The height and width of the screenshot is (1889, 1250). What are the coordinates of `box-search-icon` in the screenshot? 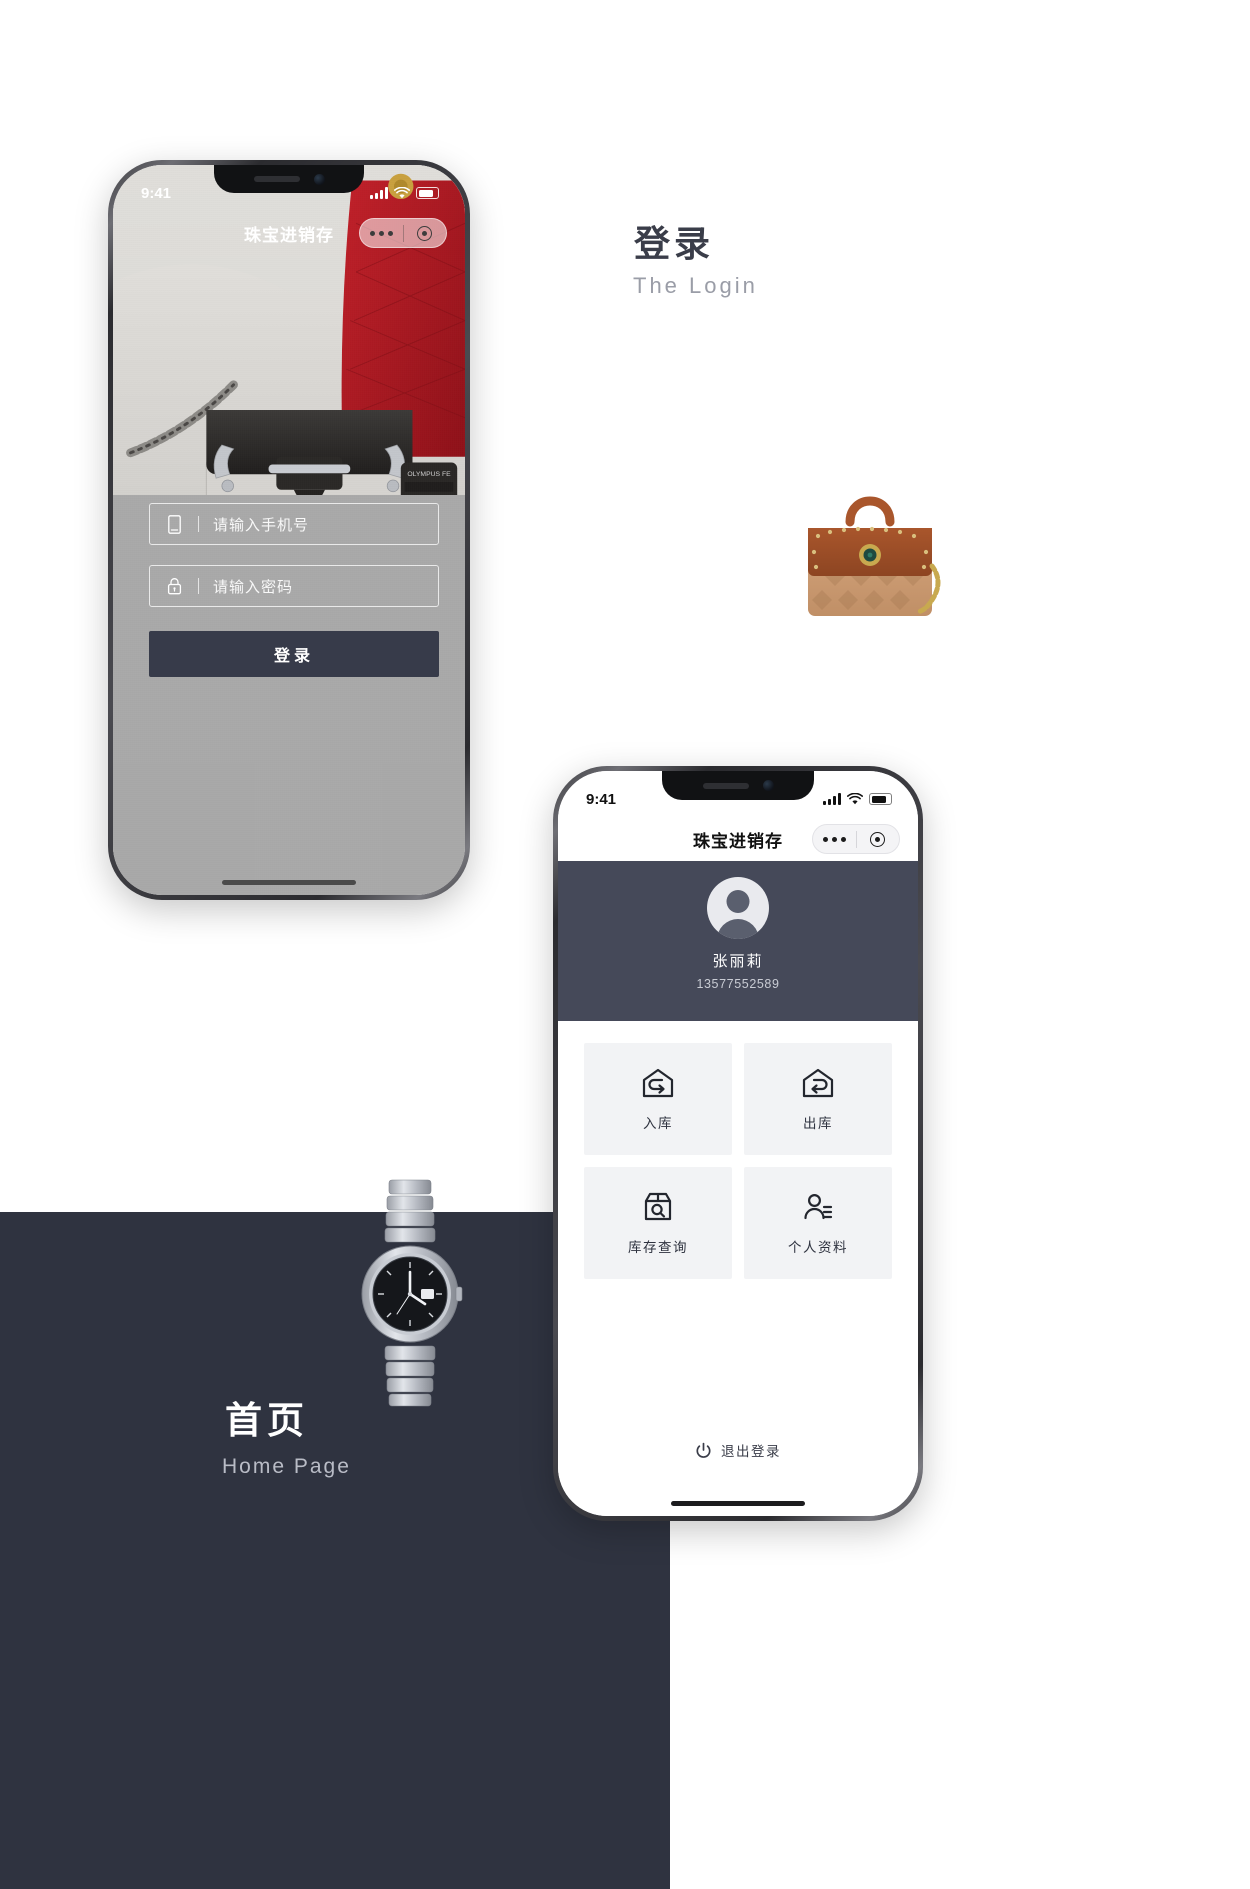 It's located at (658, 1206).